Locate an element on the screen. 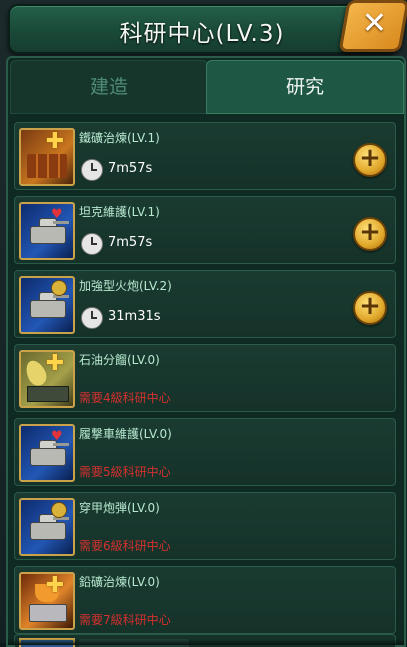 The width and height of the screenshot is (407, 647). tank-repair-icon: ♥ is located at coordinates (47, 231).